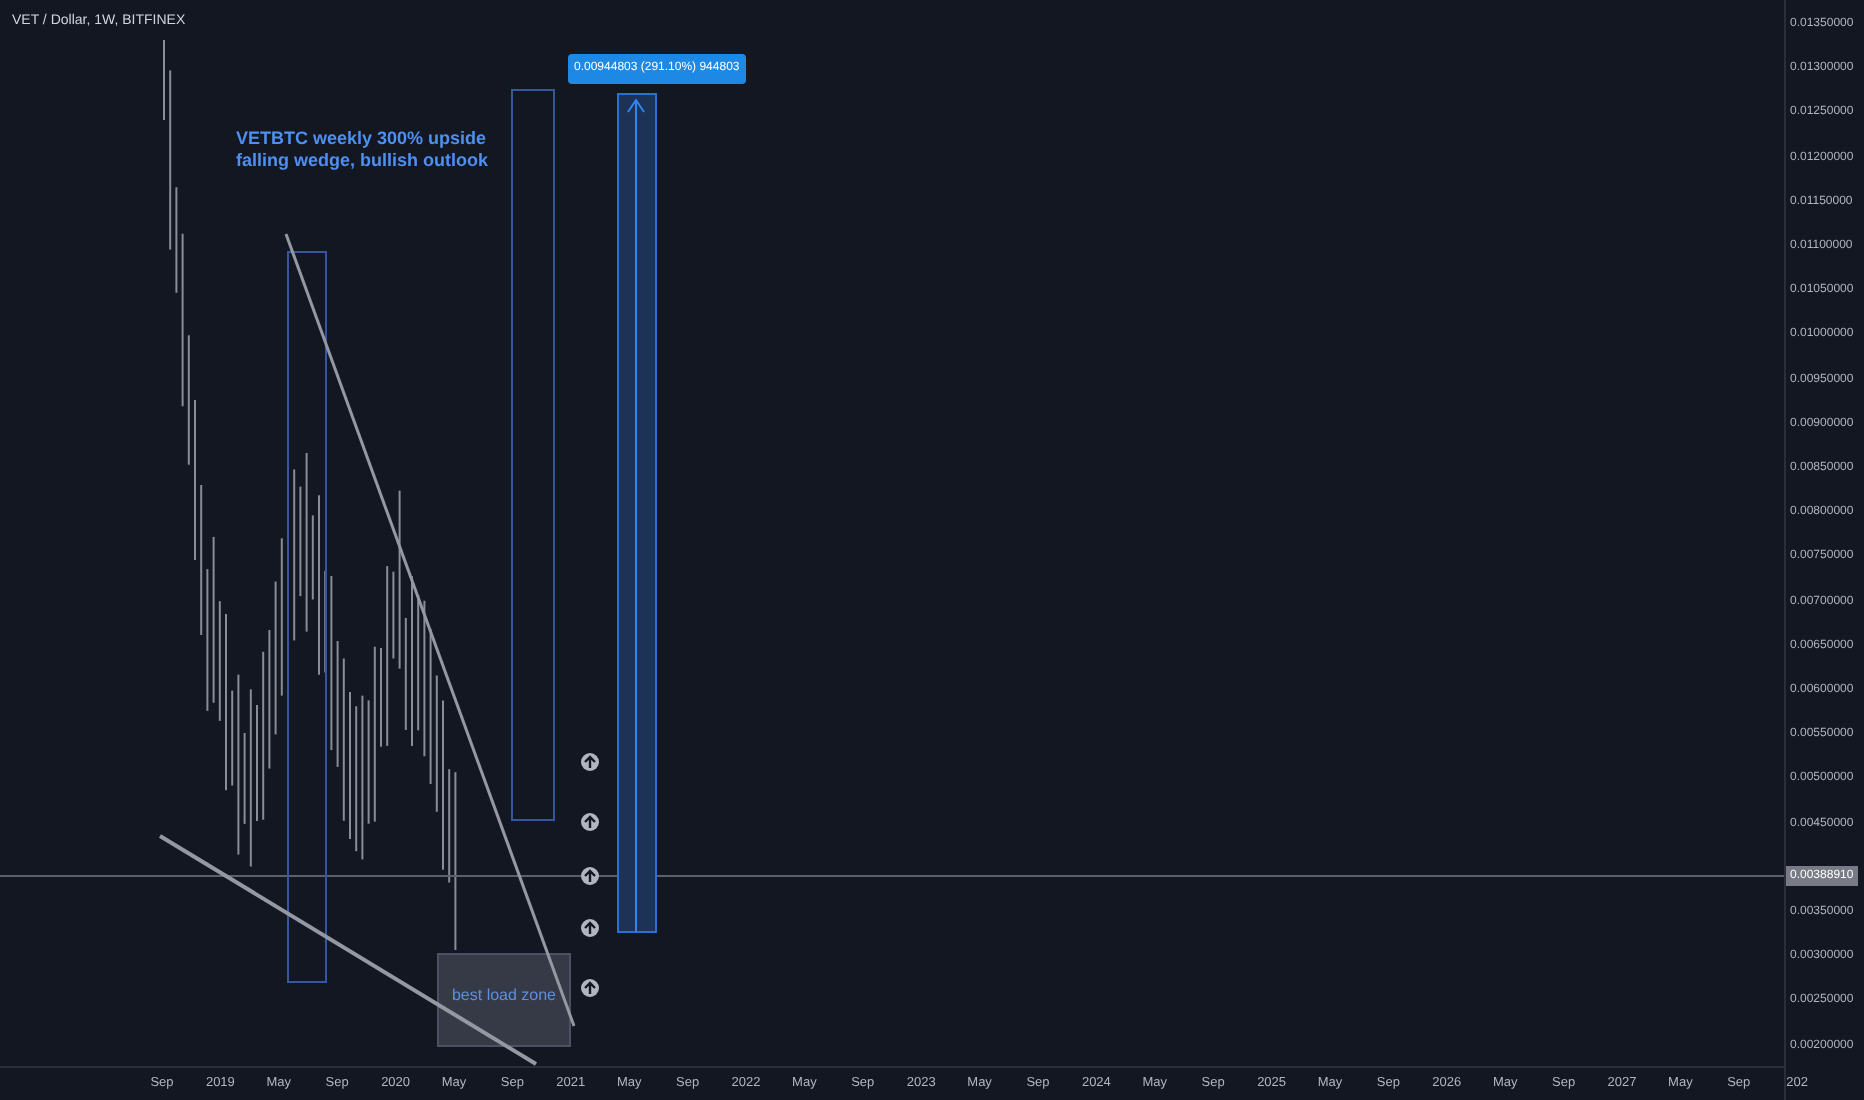 Image resolution: width=1864 pixels, height=1100 pixels. Describe the element at coordinates (362, 160) in the screenshot. I see `annotation-text: falling wedge, bullish outlook` at that location.